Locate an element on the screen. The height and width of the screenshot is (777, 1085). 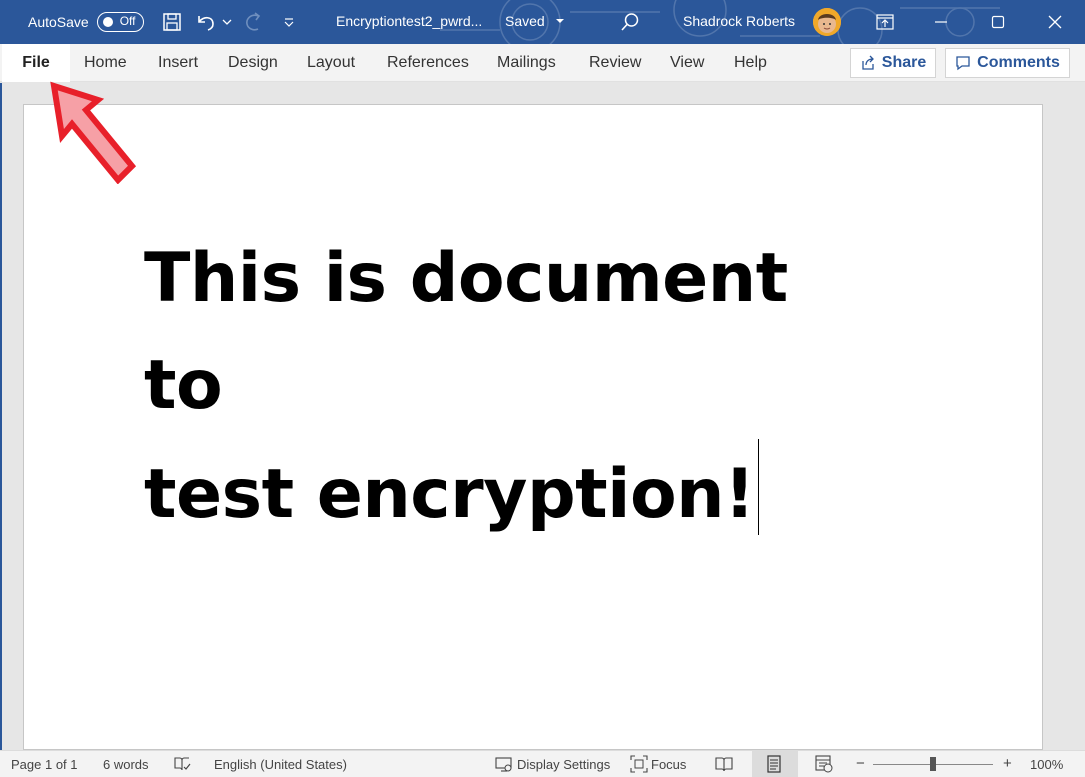
autosave-toggle: Off is located at coordinates (120, 22).